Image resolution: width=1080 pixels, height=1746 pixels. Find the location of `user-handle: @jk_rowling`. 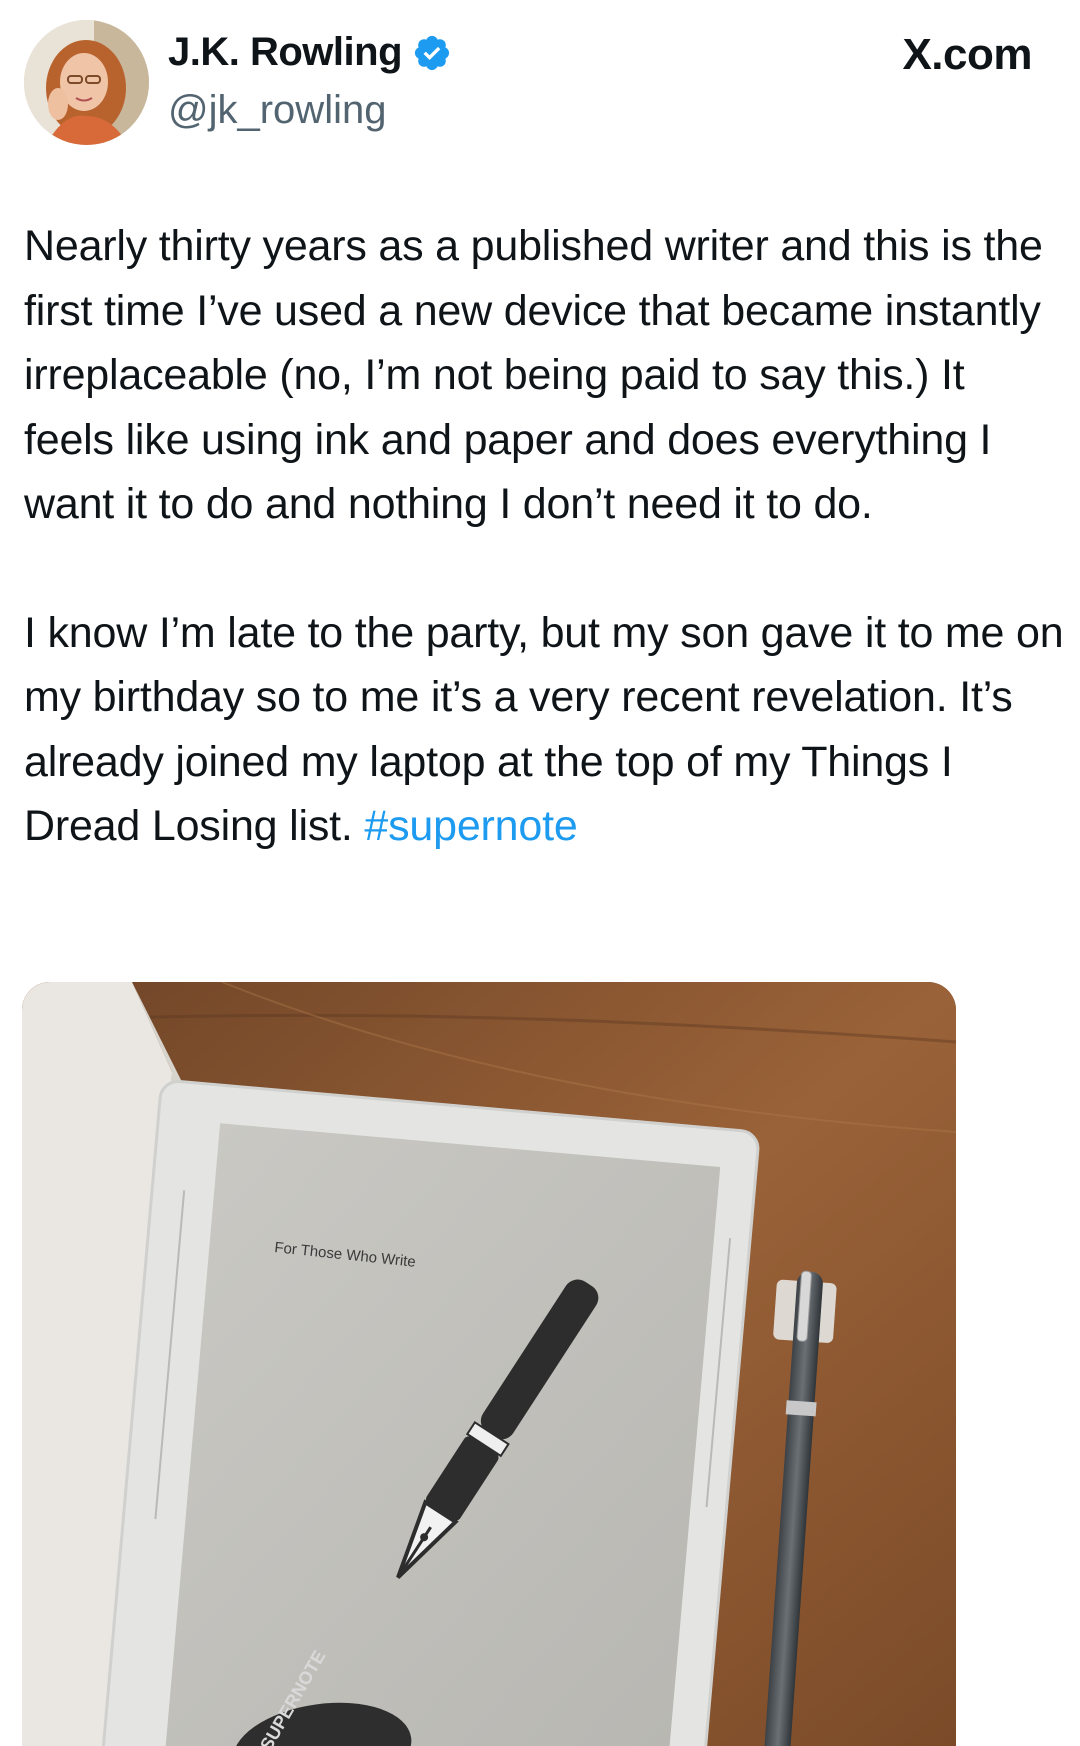

user-handle: @jk_rowling is located at coordinates (277, 110).